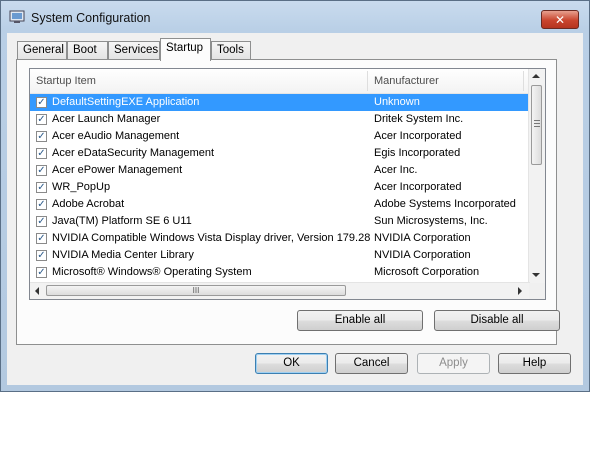 The image size is (615, 461). What do you see at coordinates (17, 16) in the screenshot?
I see `system-configuration-icon` at bounding box center [17, 16].